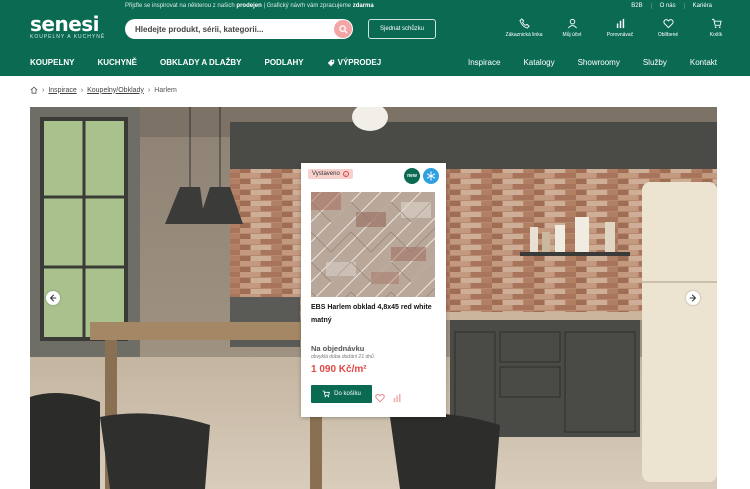 This screenshot has height=489, width=750. What do you see at coordinates (620, 35) in the screenshot?
I see `compare-label: Porovnávač` at bounding box center [620, 35].